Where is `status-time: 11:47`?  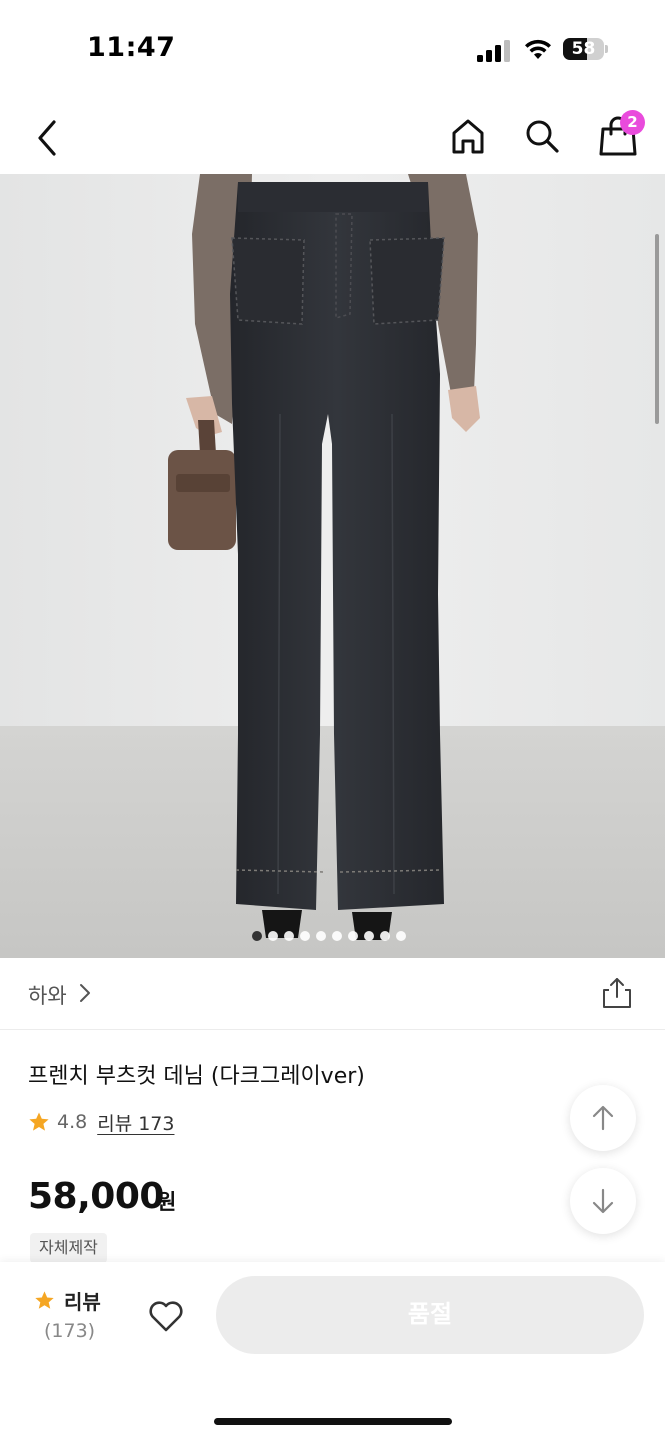
status-time: 11:47 is located at coordinates (131, 47).